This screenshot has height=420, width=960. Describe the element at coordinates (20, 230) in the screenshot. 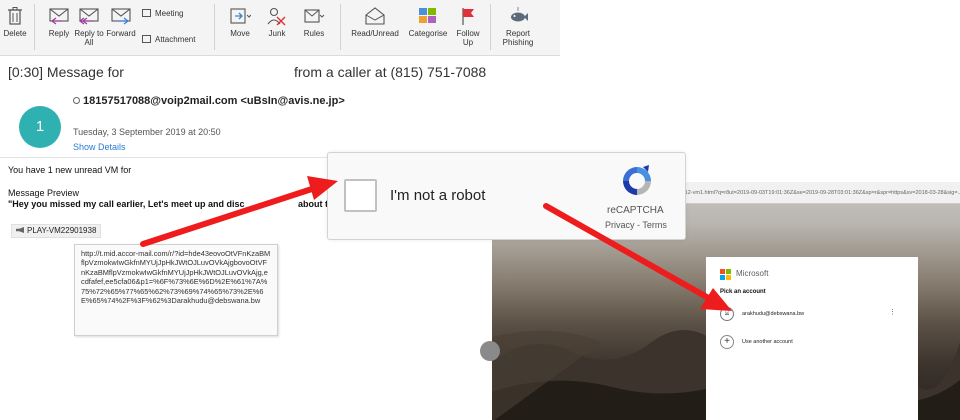

I see `speaker-icon` at that location.